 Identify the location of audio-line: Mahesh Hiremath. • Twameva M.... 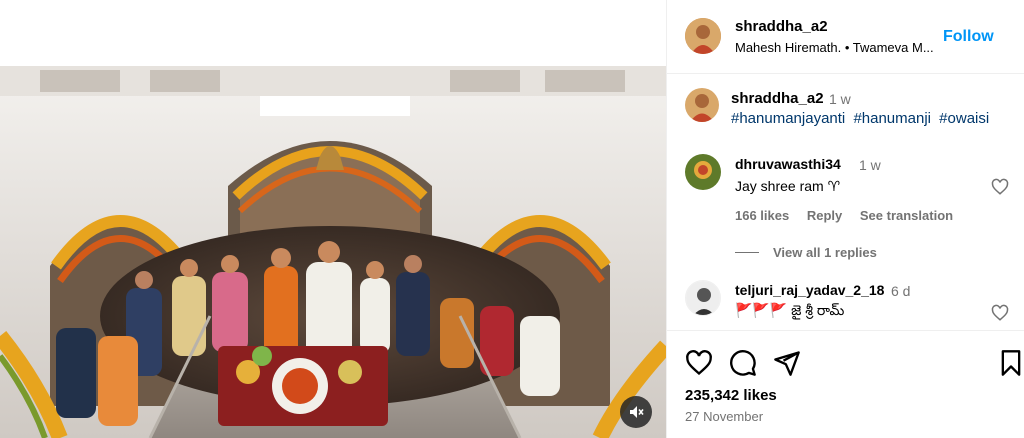
(840, 47).